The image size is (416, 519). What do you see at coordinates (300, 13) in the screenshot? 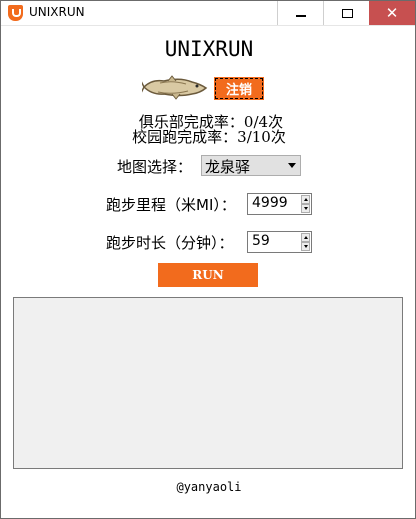
I see `minimize-button` at bounding box center [300, 13].